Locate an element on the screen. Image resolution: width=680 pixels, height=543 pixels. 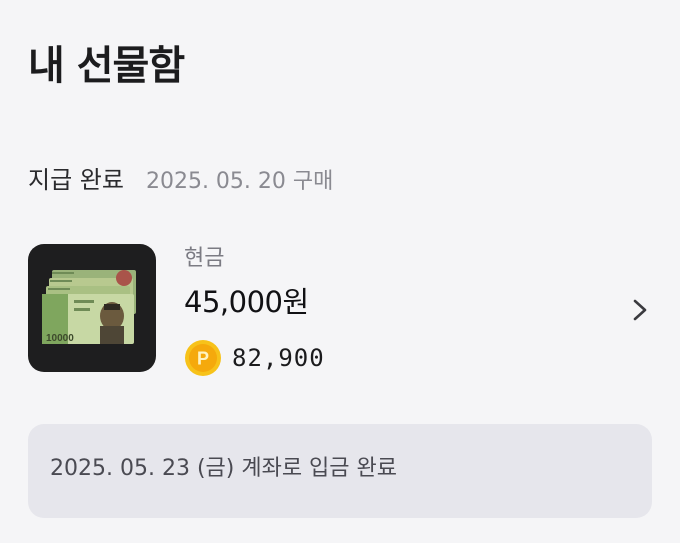
gift-thumbnail: 10000 is located at coordinates (92, 308).